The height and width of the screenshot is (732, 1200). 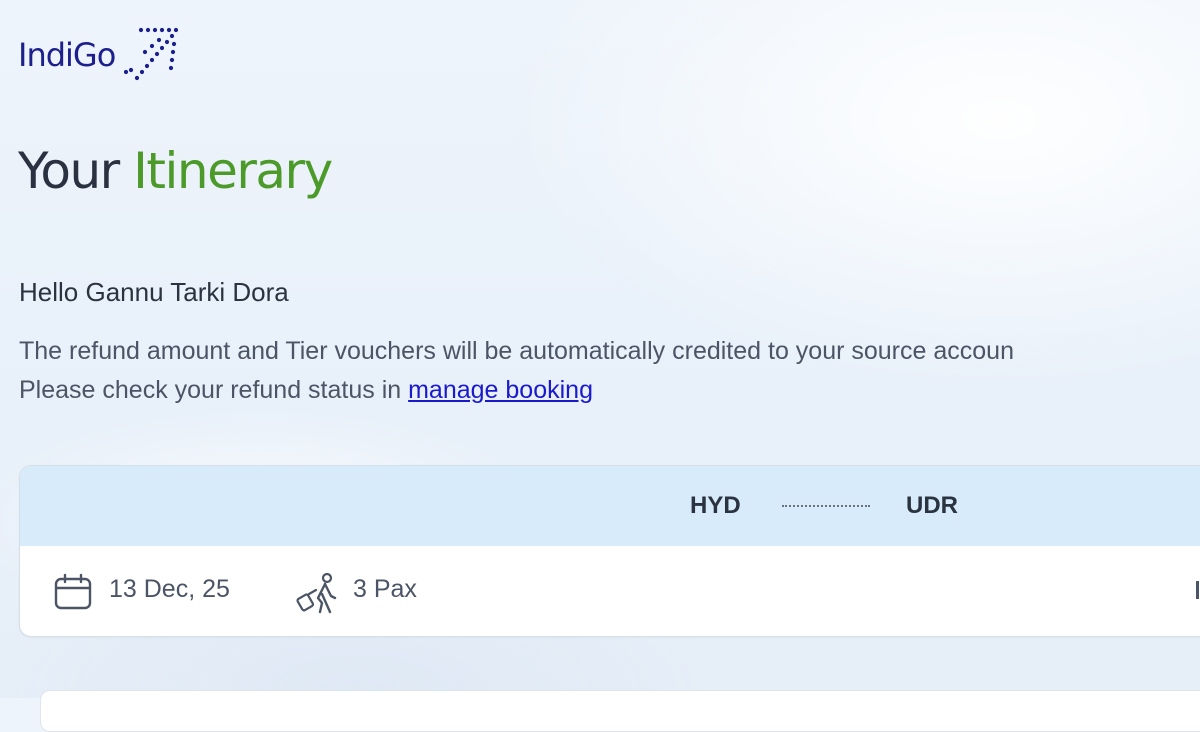 What do you see at coordinates (610, 506) in the screenshot?
I see `route-header: HYD UDR` at bounding box center [610, 506].